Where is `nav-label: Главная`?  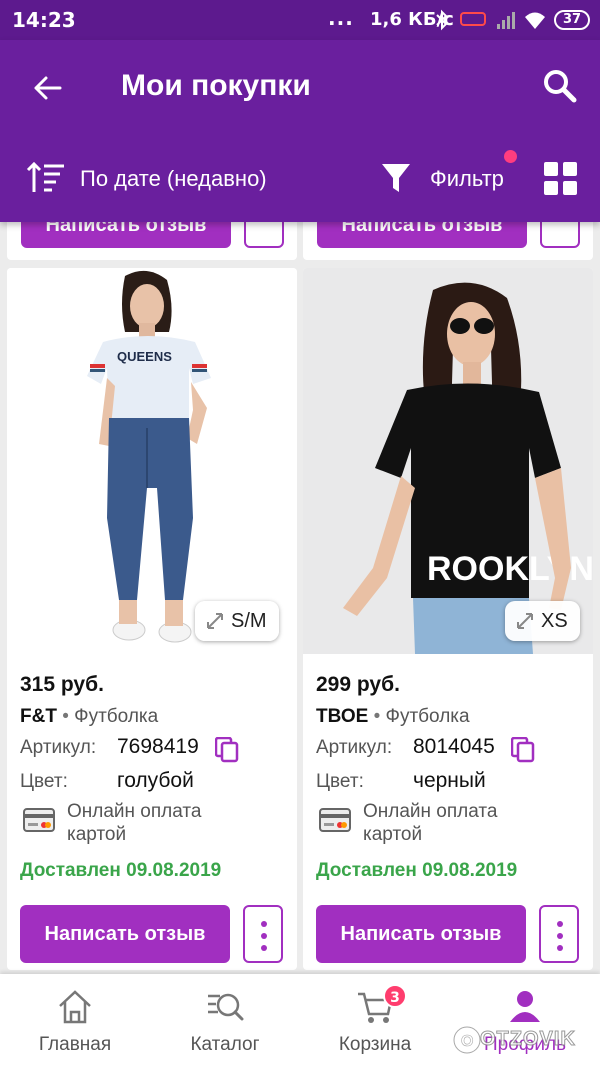 nav-label: Главная is located at coordinates (75, 1044).